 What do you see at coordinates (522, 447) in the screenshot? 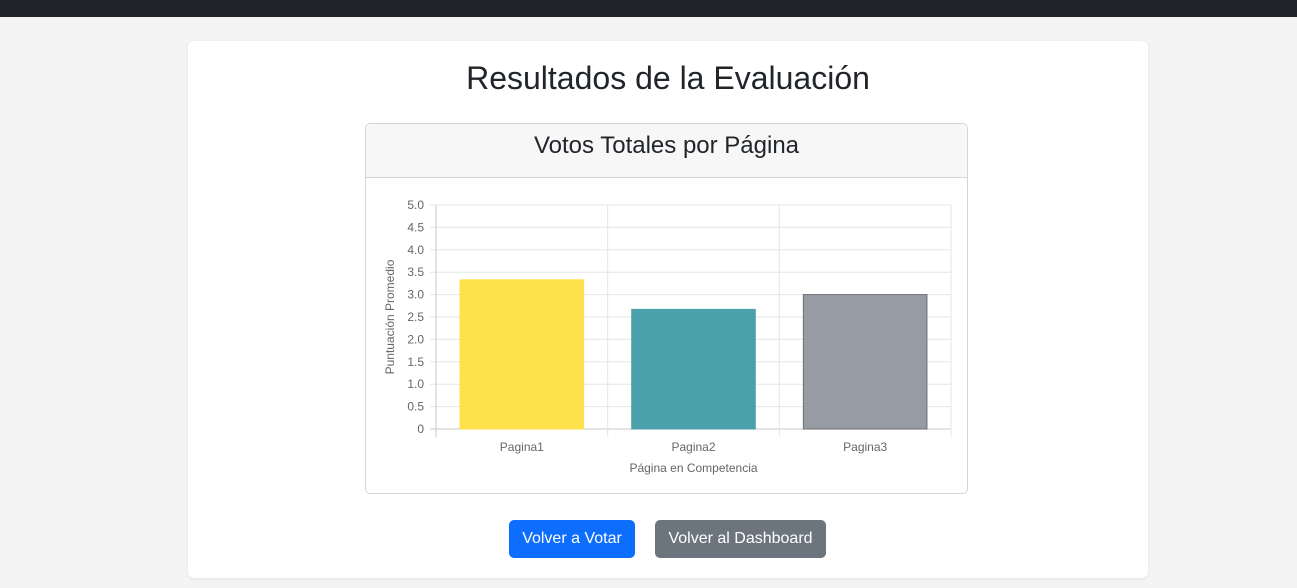
I see `x-tick-label: Pagina1` at bounding box center [522, 447].